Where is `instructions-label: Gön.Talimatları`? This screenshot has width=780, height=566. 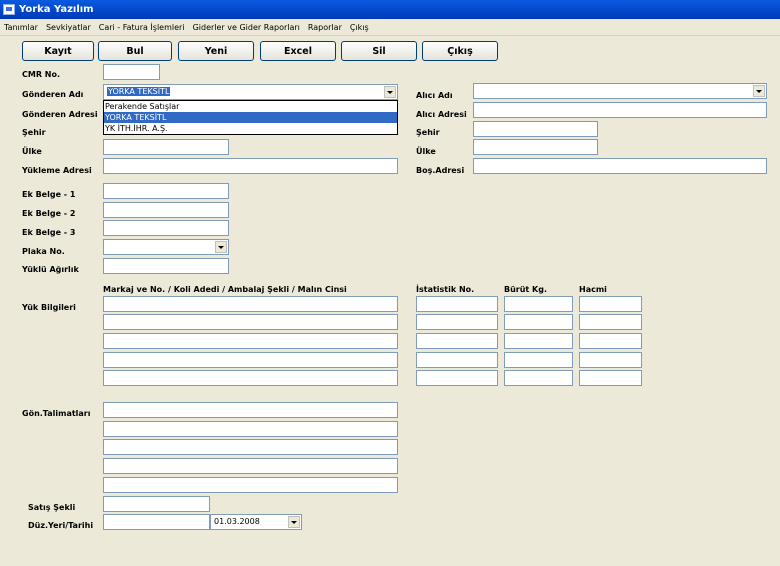 instructions-label: Gön.Talimatları is located at coordinates (56, 413).